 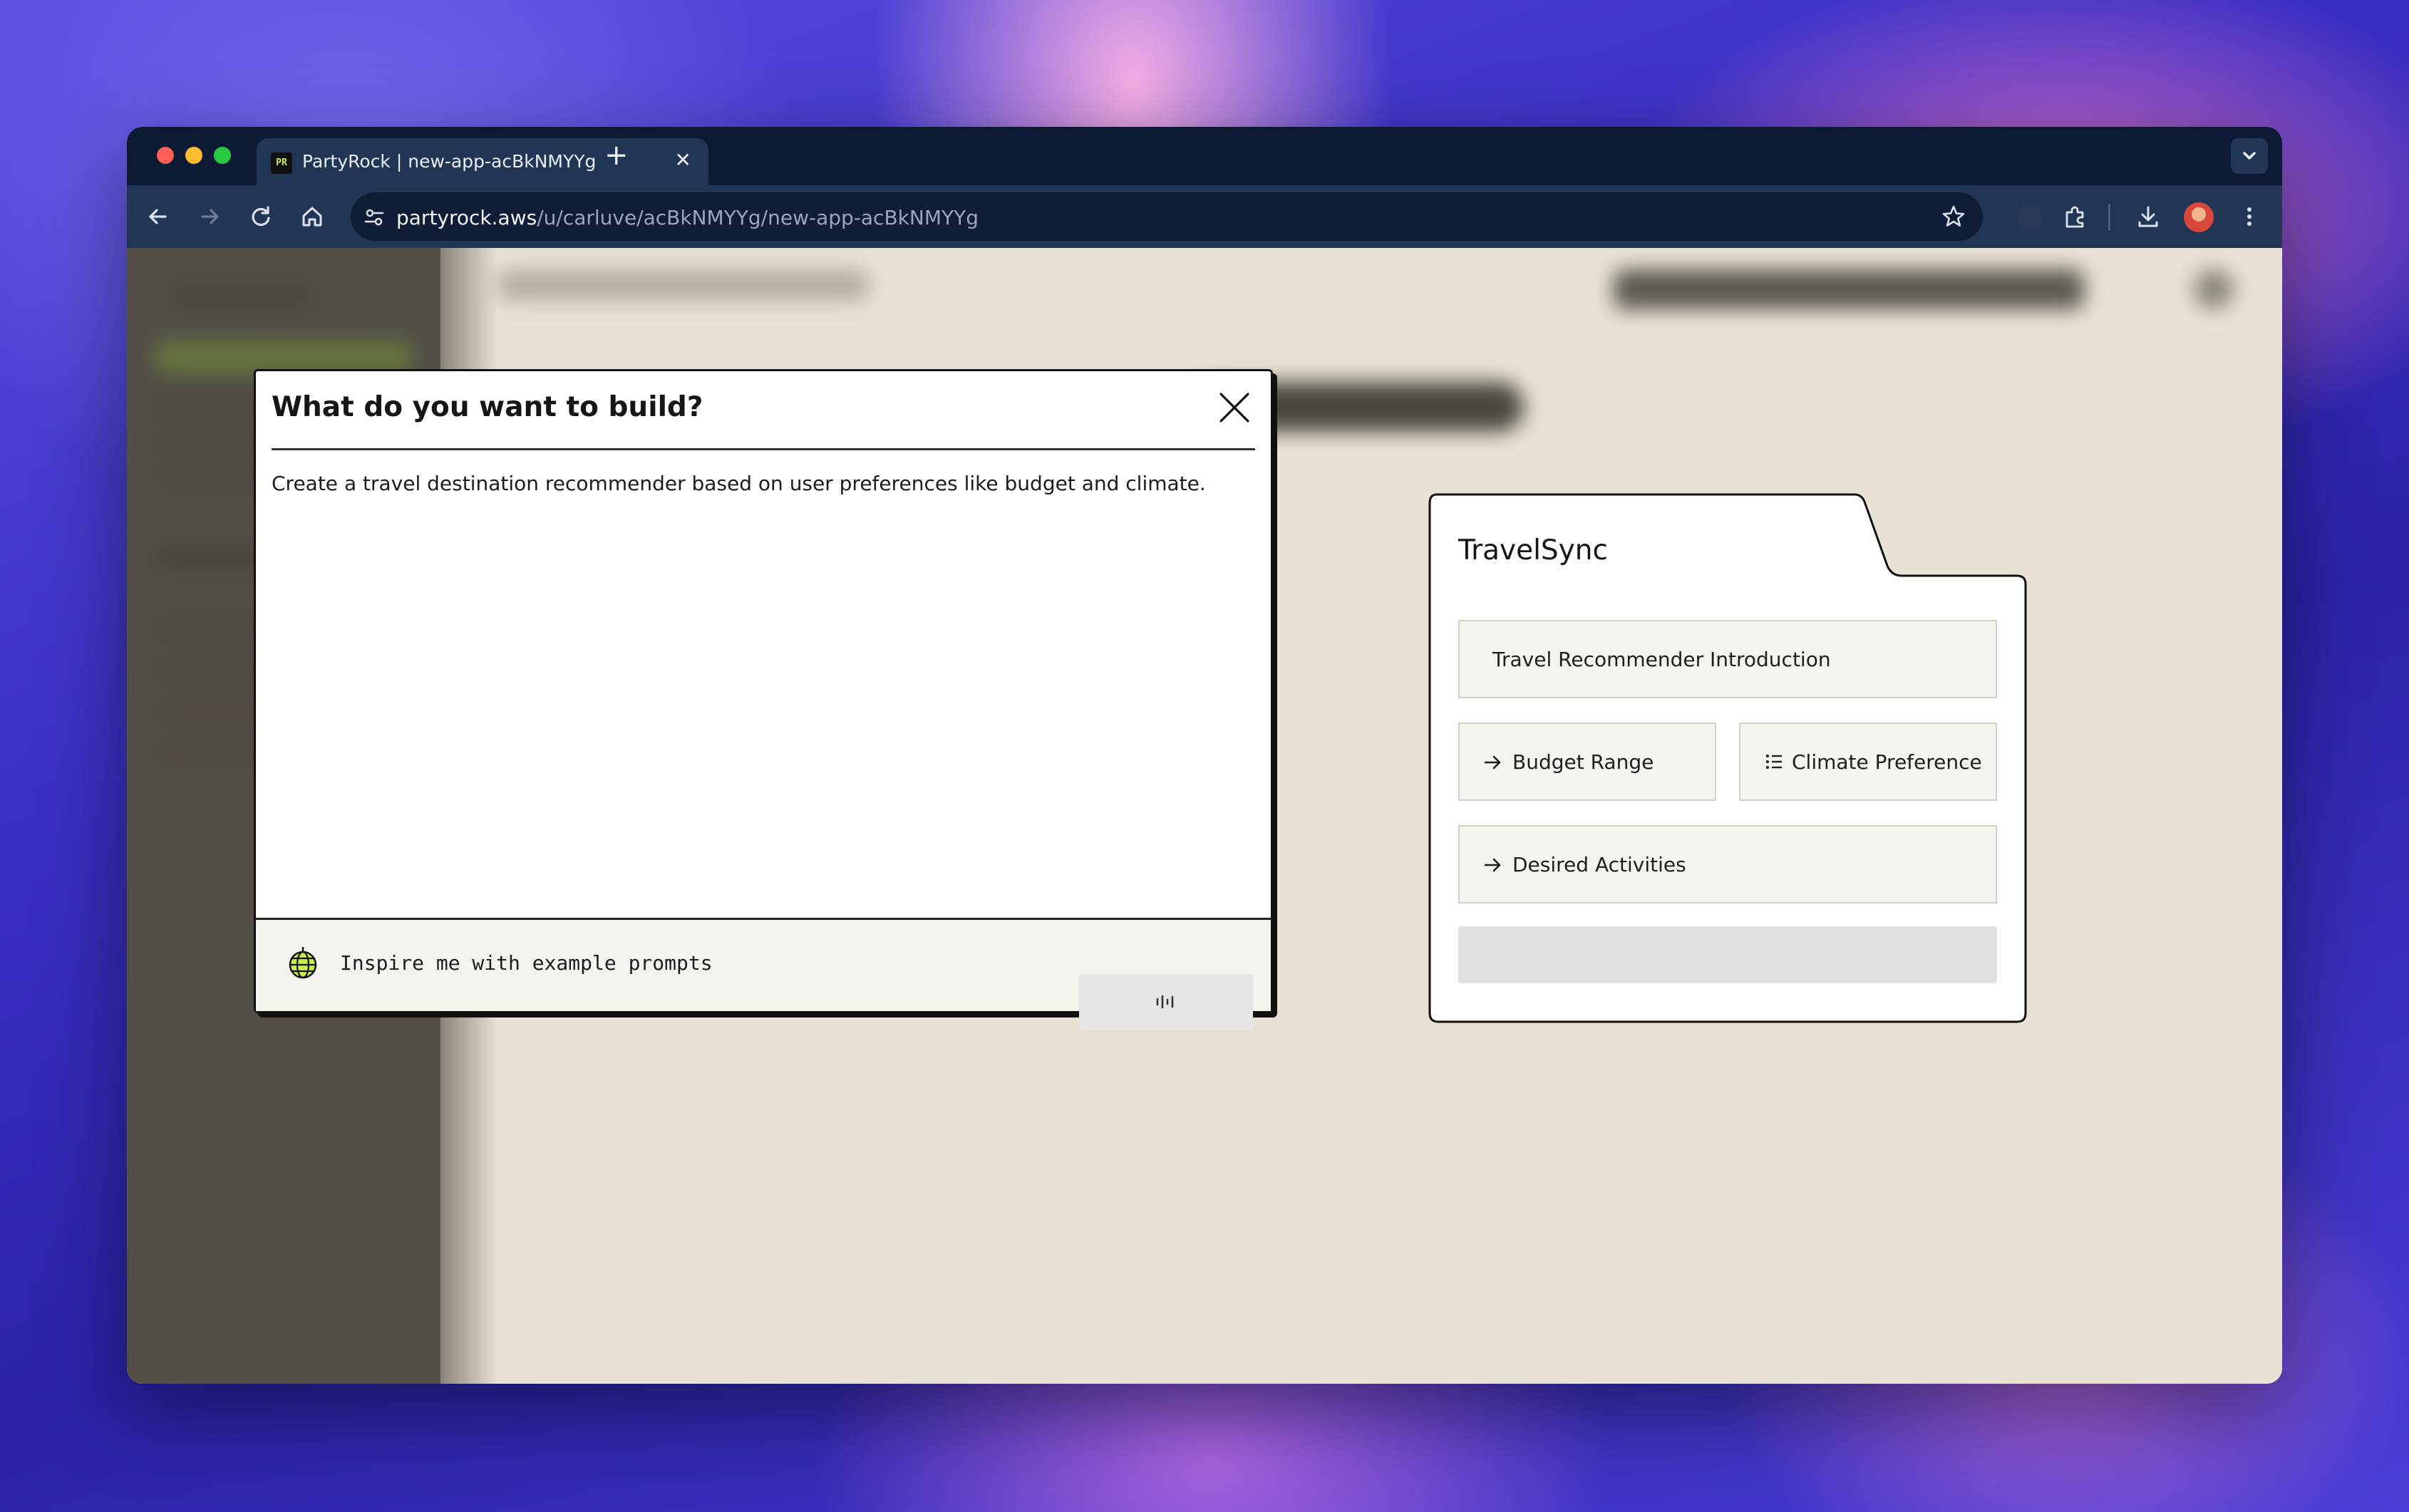 I want to click on widget-label: Desired Activities, so click(x=1599, y=865).